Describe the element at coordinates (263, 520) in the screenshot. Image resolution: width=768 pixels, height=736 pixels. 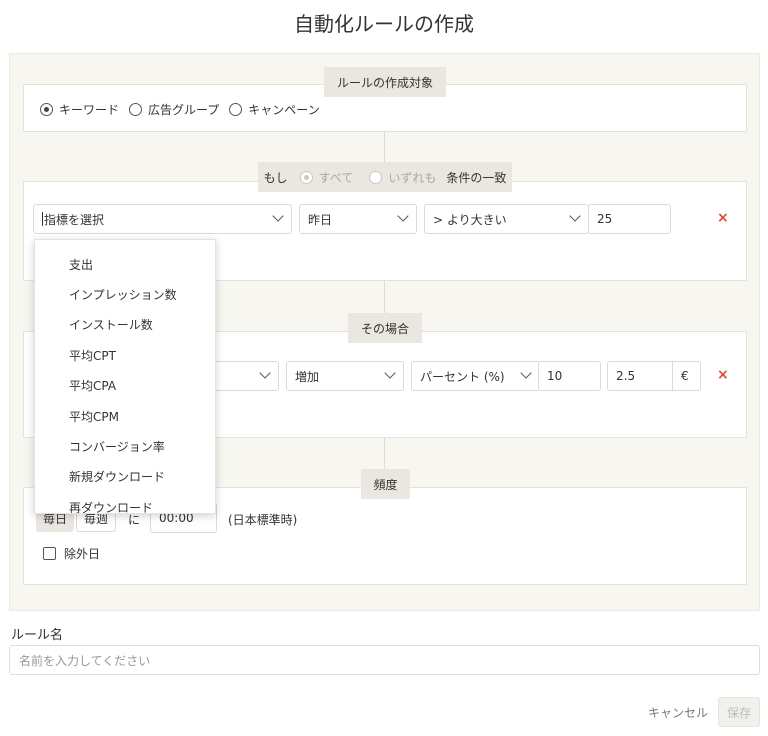
I see `timezone-label: (日本標準時)` at that location.